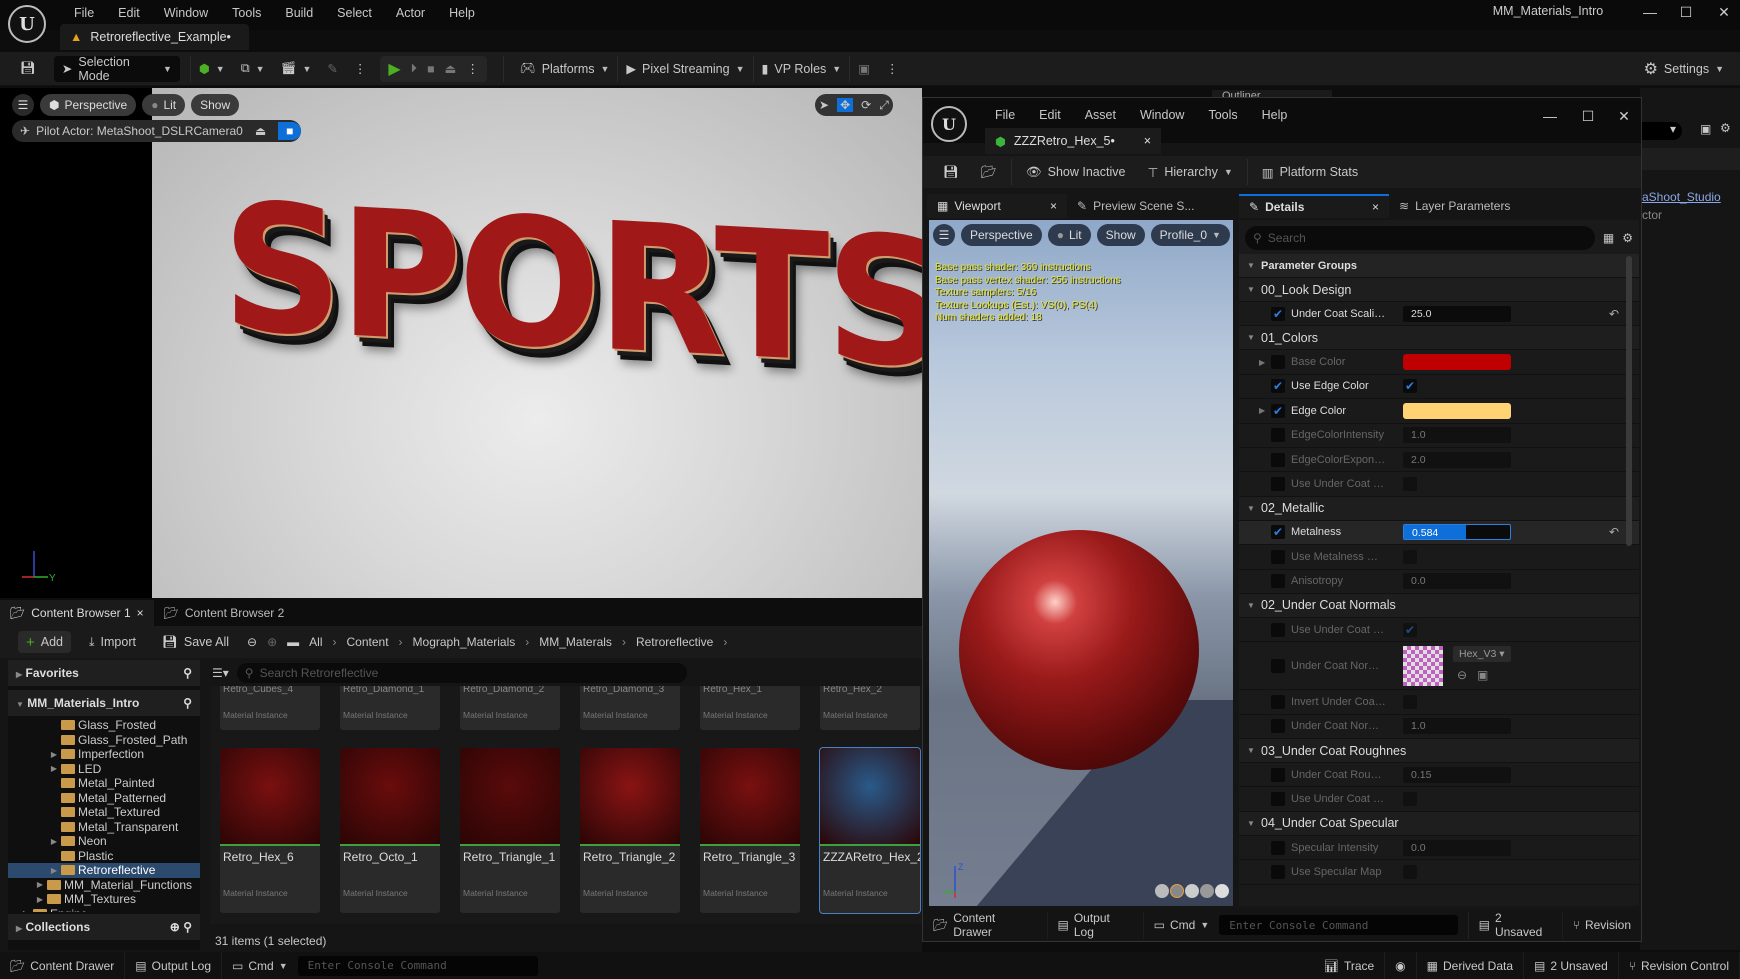  I want to click on derived-data-button: ▦ Derived Data, so click(1471, 965).